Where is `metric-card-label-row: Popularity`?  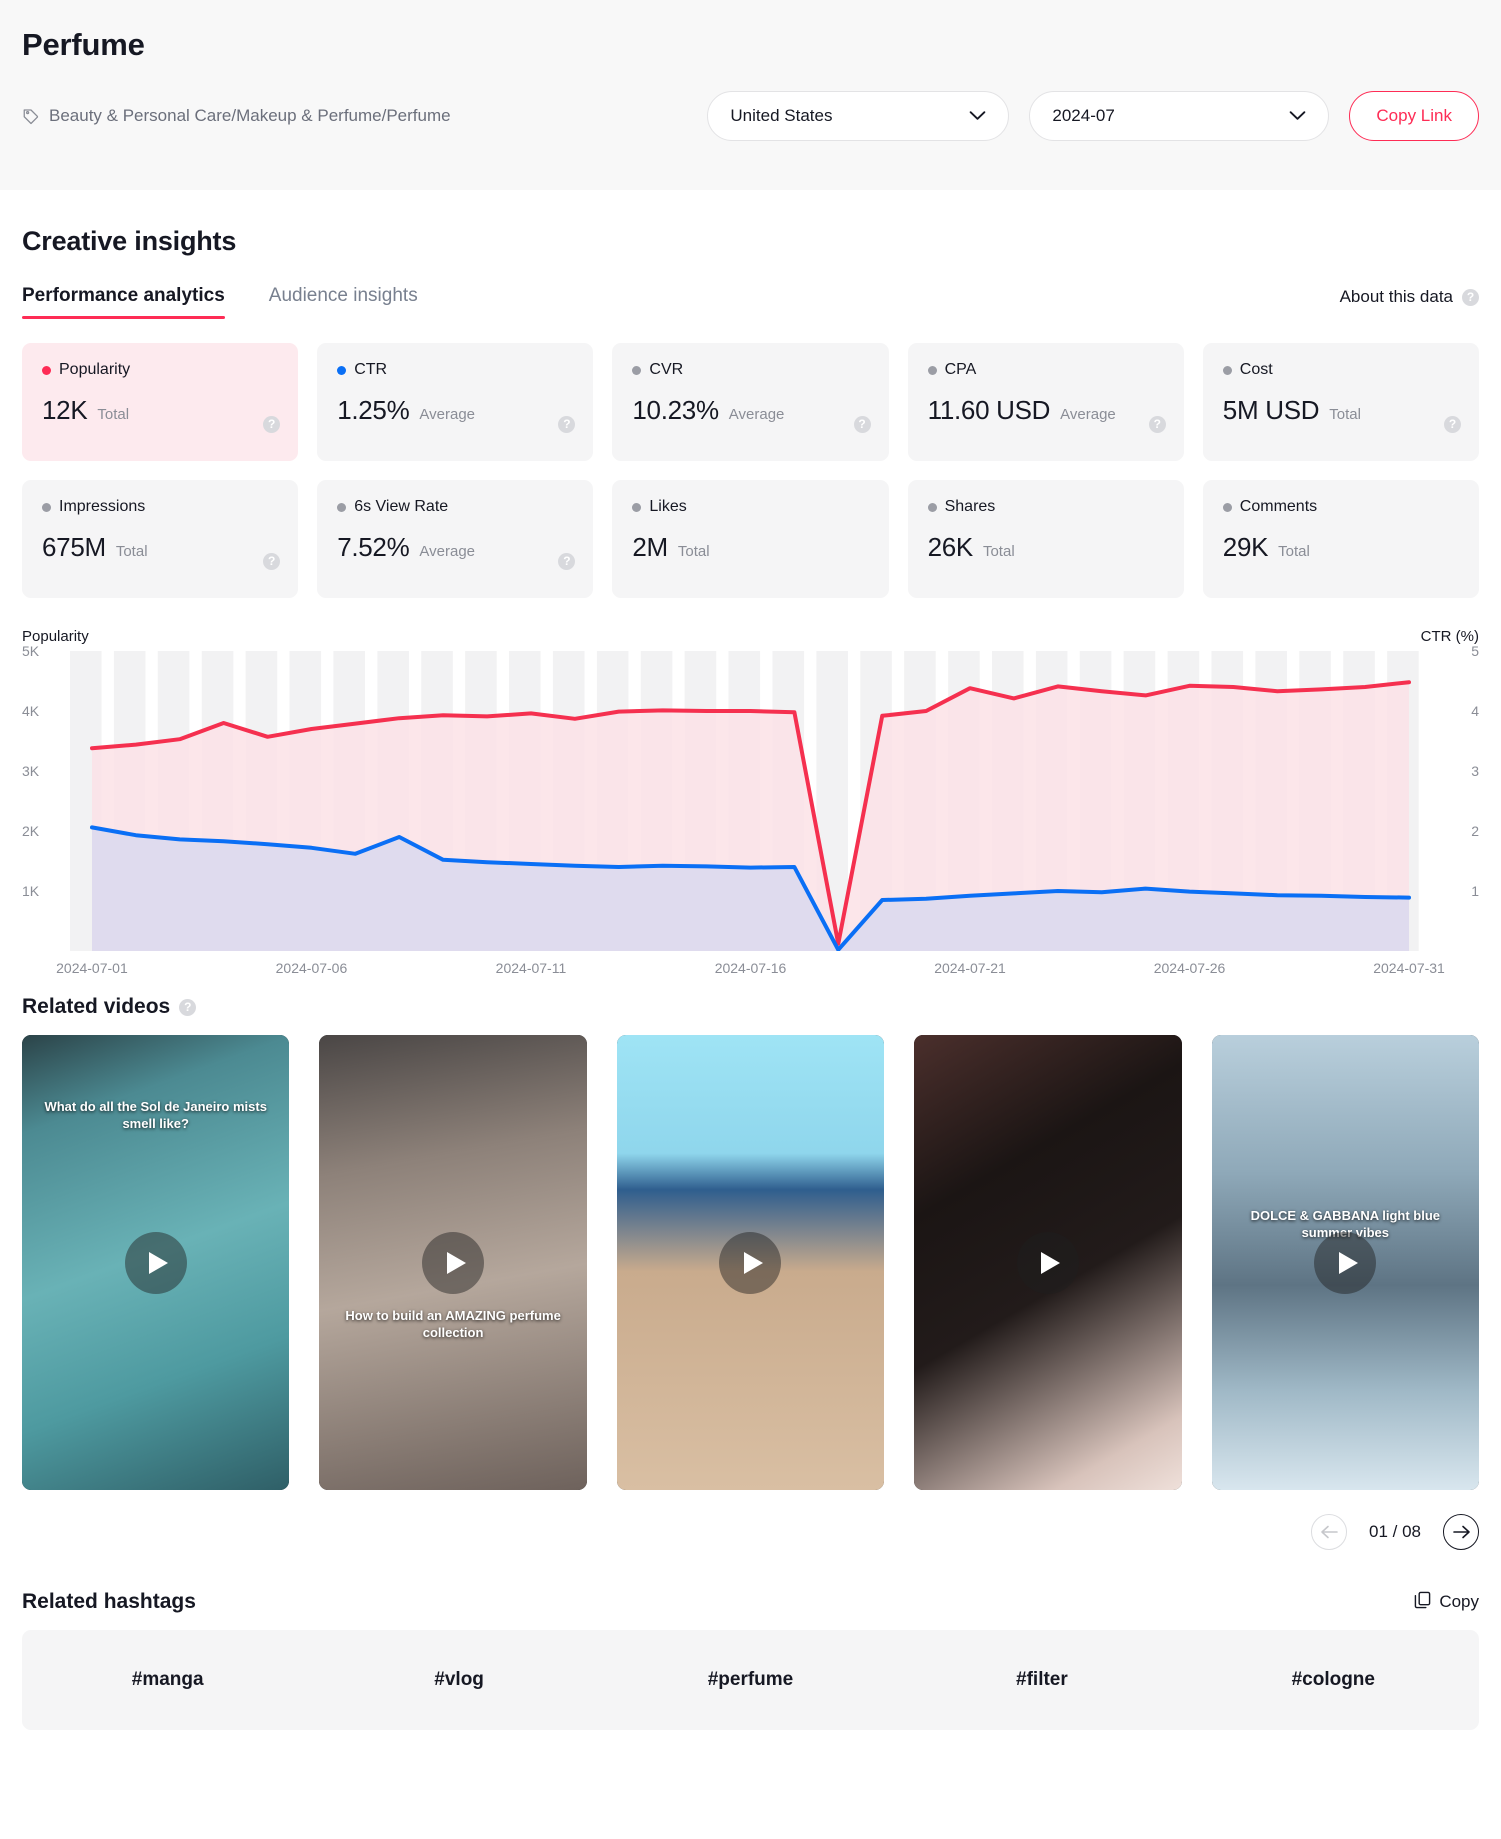 metric-card-label-row: Popularity is located at coordinates (160, 370).